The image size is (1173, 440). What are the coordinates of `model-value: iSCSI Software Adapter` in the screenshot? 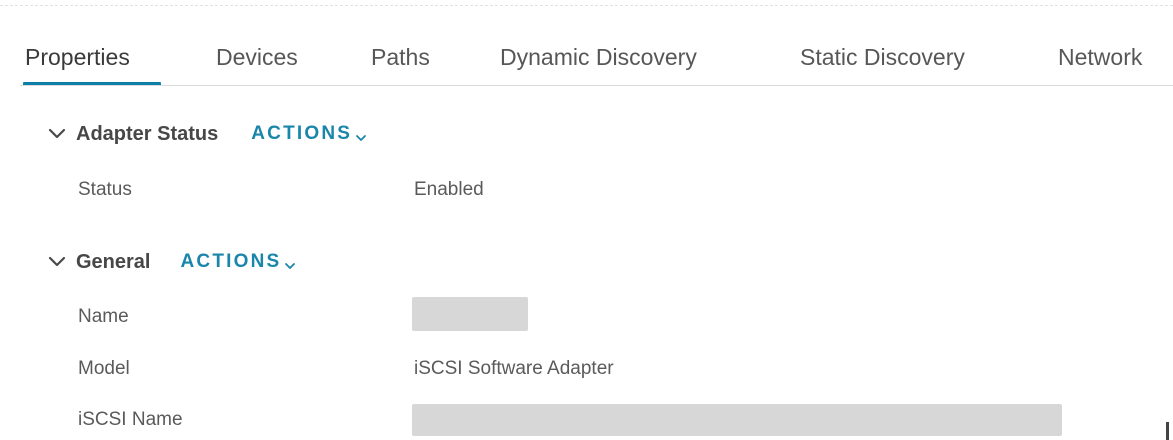 It's located at (514, 368).